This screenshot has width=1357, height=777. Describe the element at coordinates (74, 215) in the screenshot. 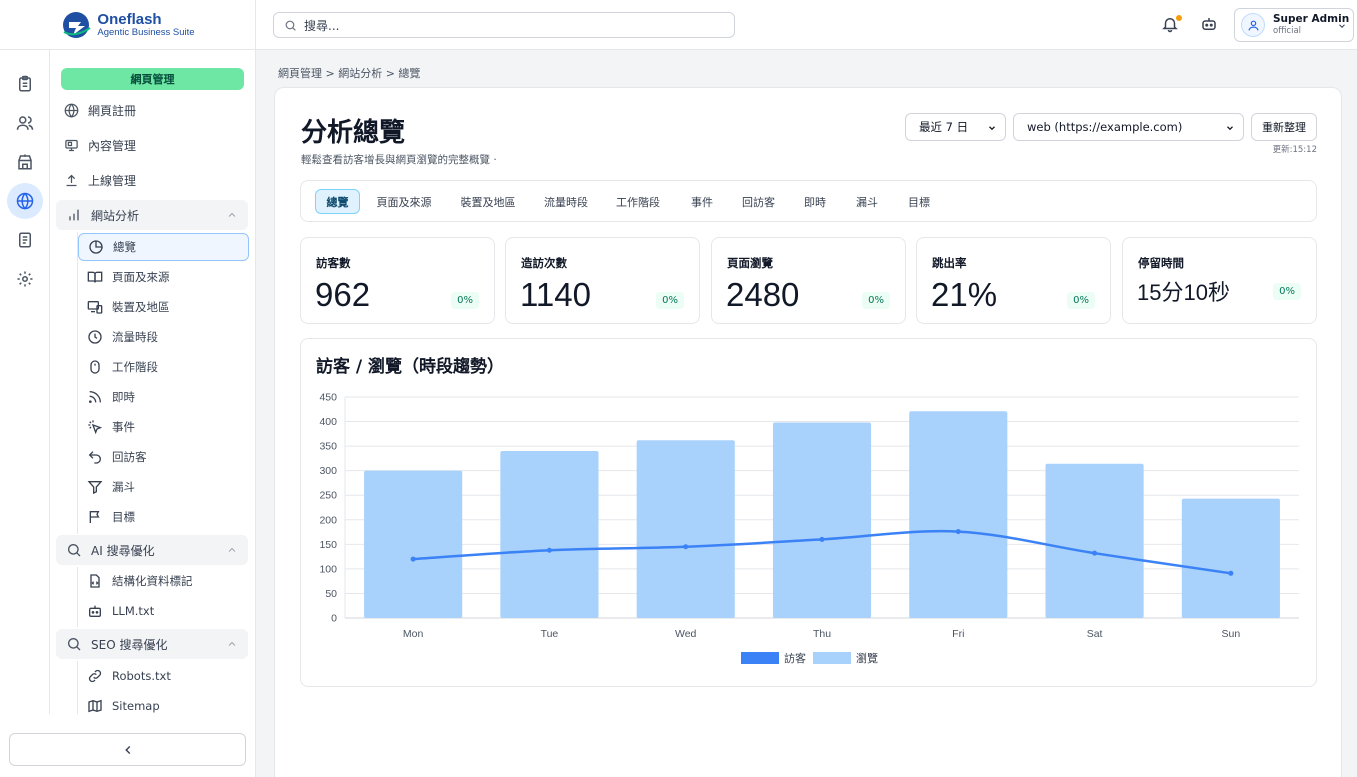

I see `bar-chart-icon` at that location.